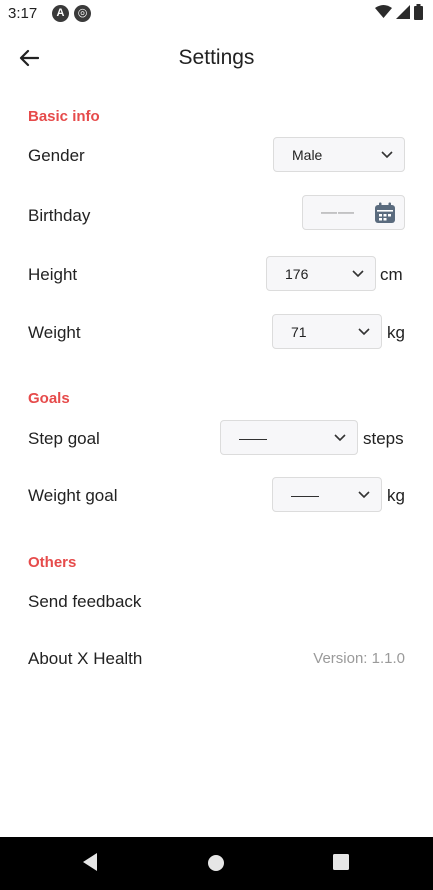 This screenshot has width=433, height=890. Describe the element at coordinates (49, 398) in the screenshot. I see `section-title-goals: Goals` at that location.